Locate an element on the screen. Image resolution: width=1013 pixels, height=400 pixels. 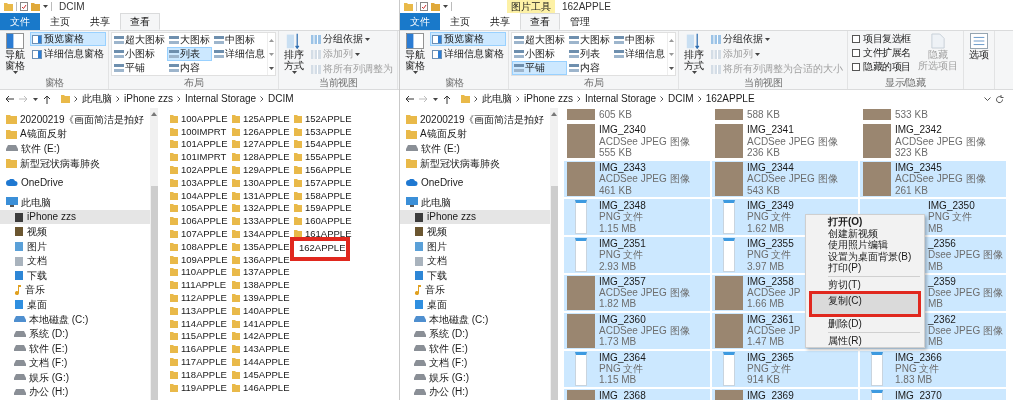
folder-item: 157APPLE is located at coordinates (323, 182).